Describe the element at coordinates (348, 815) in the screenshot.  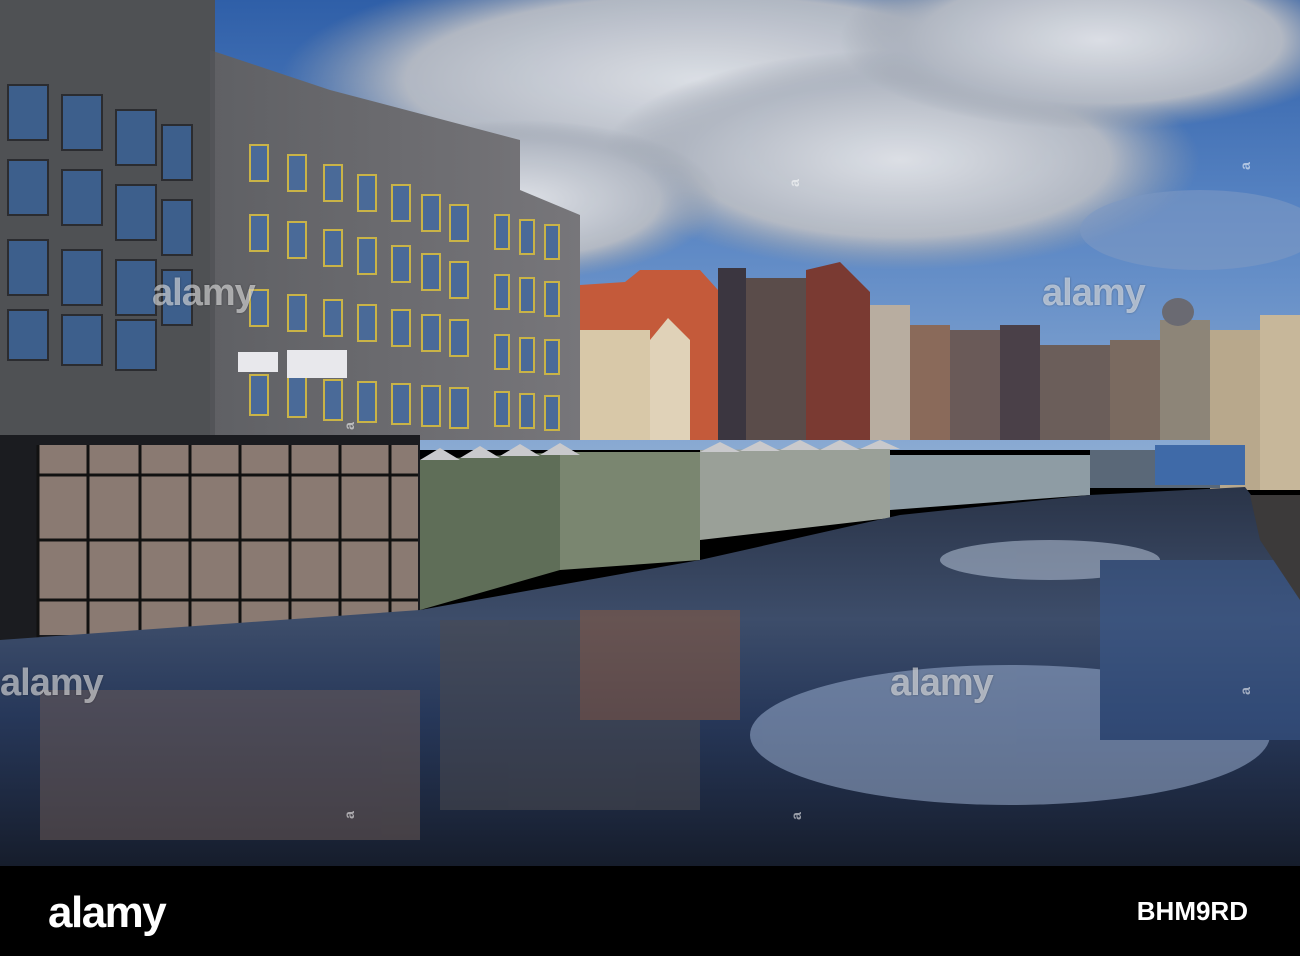
I see `watermark-edge-6: a` at that location.